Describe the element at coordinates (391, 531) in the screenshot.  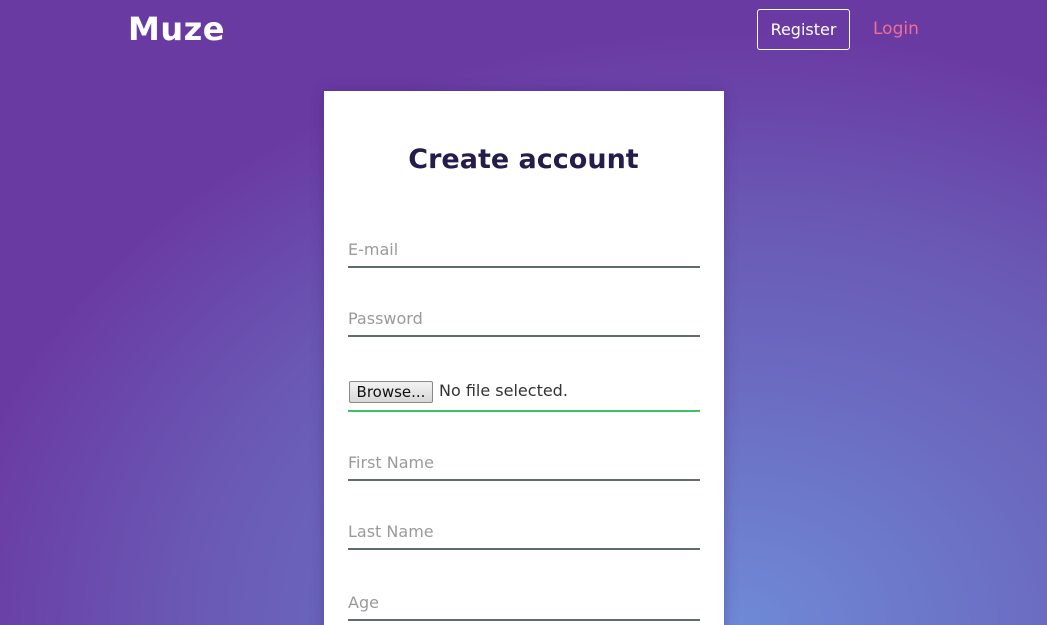
I see `last-name-placeholder: Last Name` at that location.